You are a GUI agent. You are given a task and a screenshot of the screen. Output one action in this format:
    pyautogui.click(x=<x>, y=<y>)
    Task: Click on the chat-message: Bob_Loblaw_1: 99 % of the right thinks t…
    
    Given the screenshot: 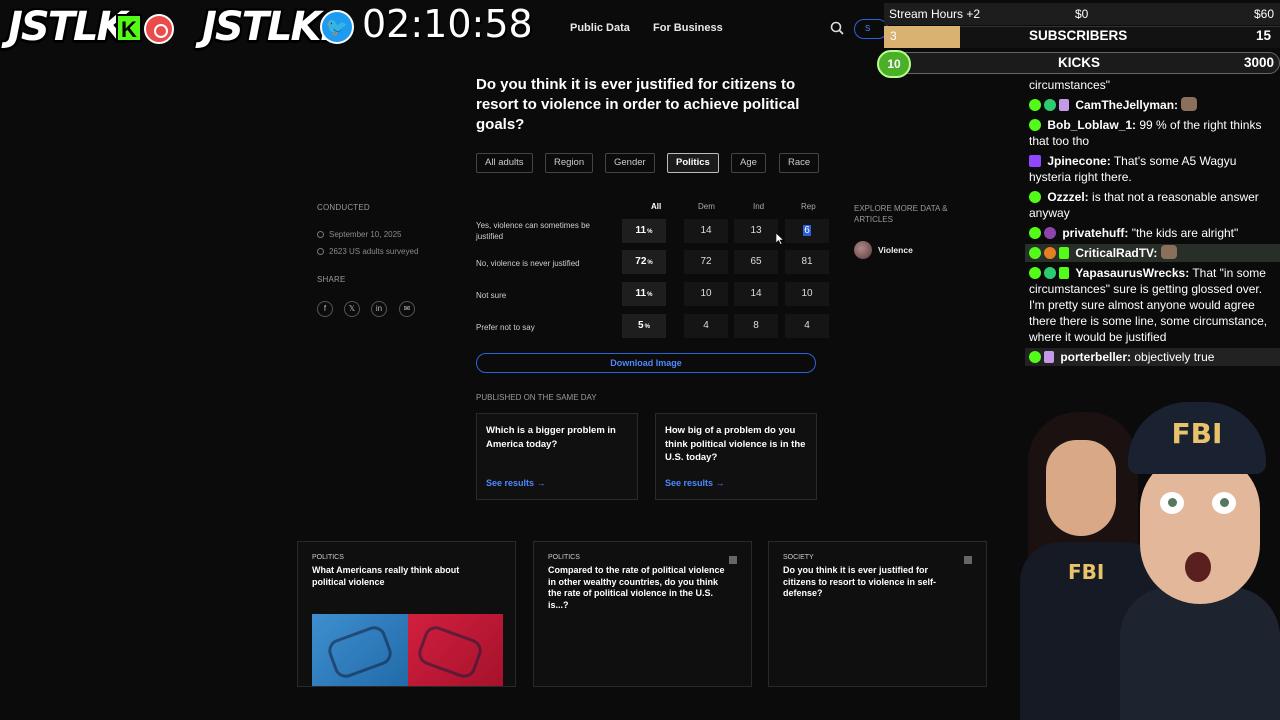 What is the action you would take?
    pyautogui.click(x=1145, y=133)
    